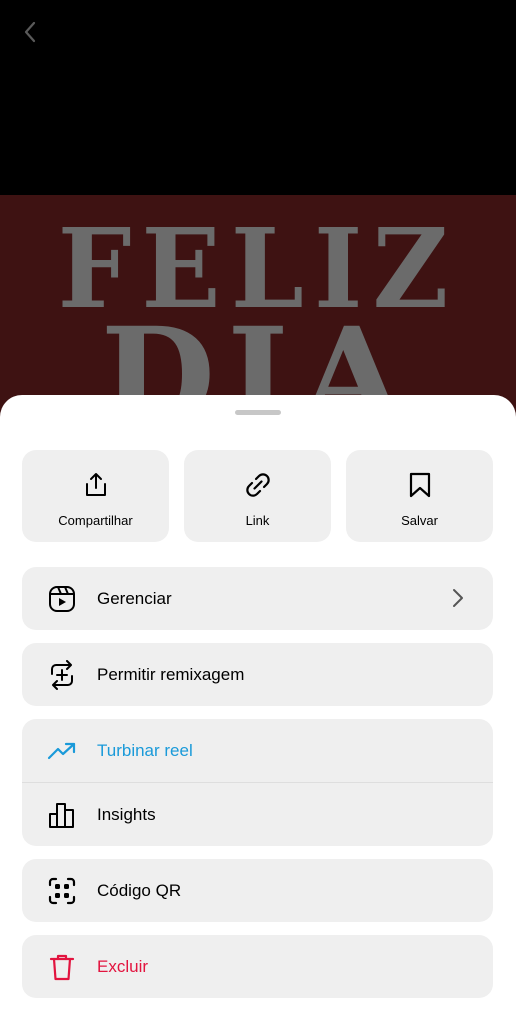 The width and height of the screenshot is (516, 1024). Describe the element at coordinates (139, 890) in the screenshot. I see `qr-label: Código QR` at that location.